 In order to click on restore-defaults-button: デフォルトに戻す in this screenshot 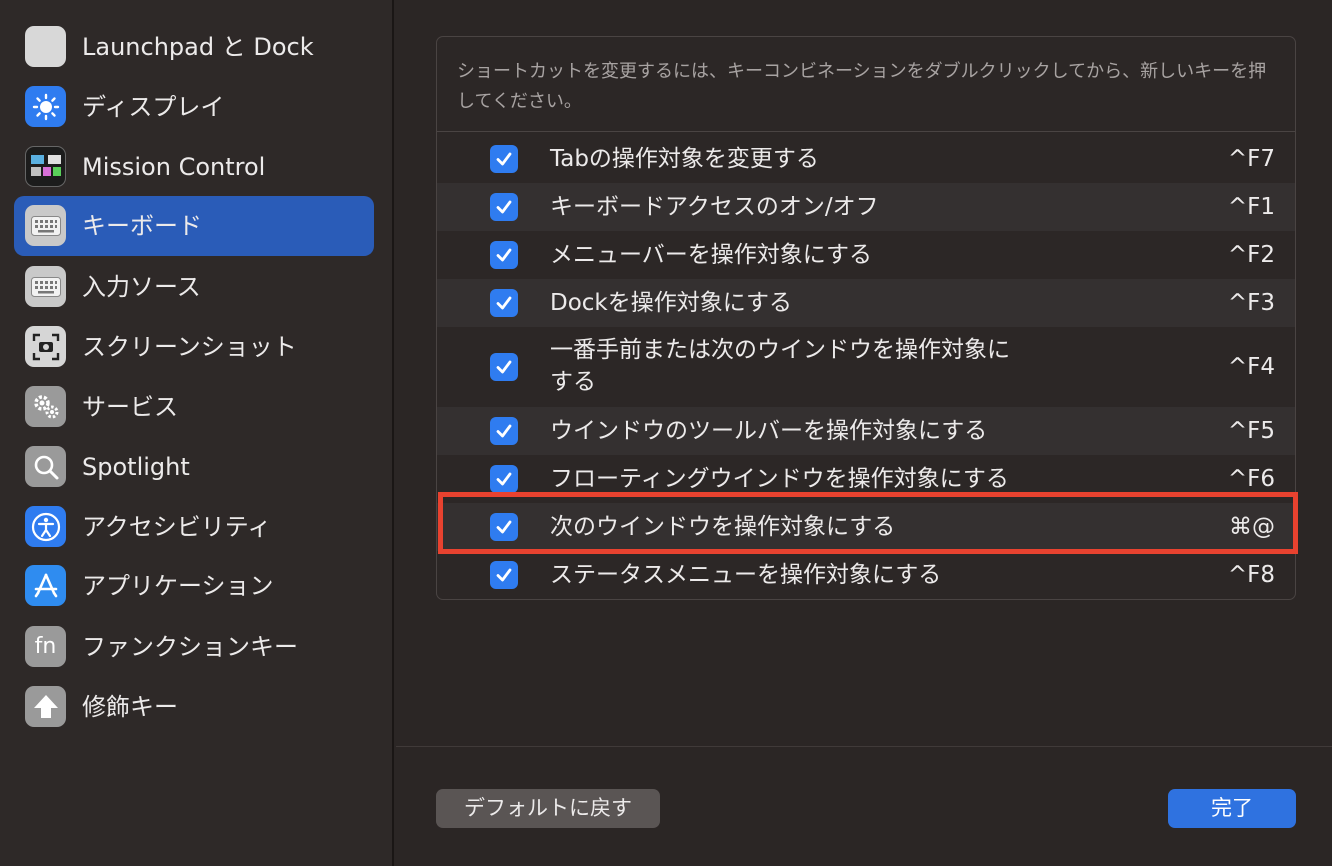, I will do `click(548, 808)`.